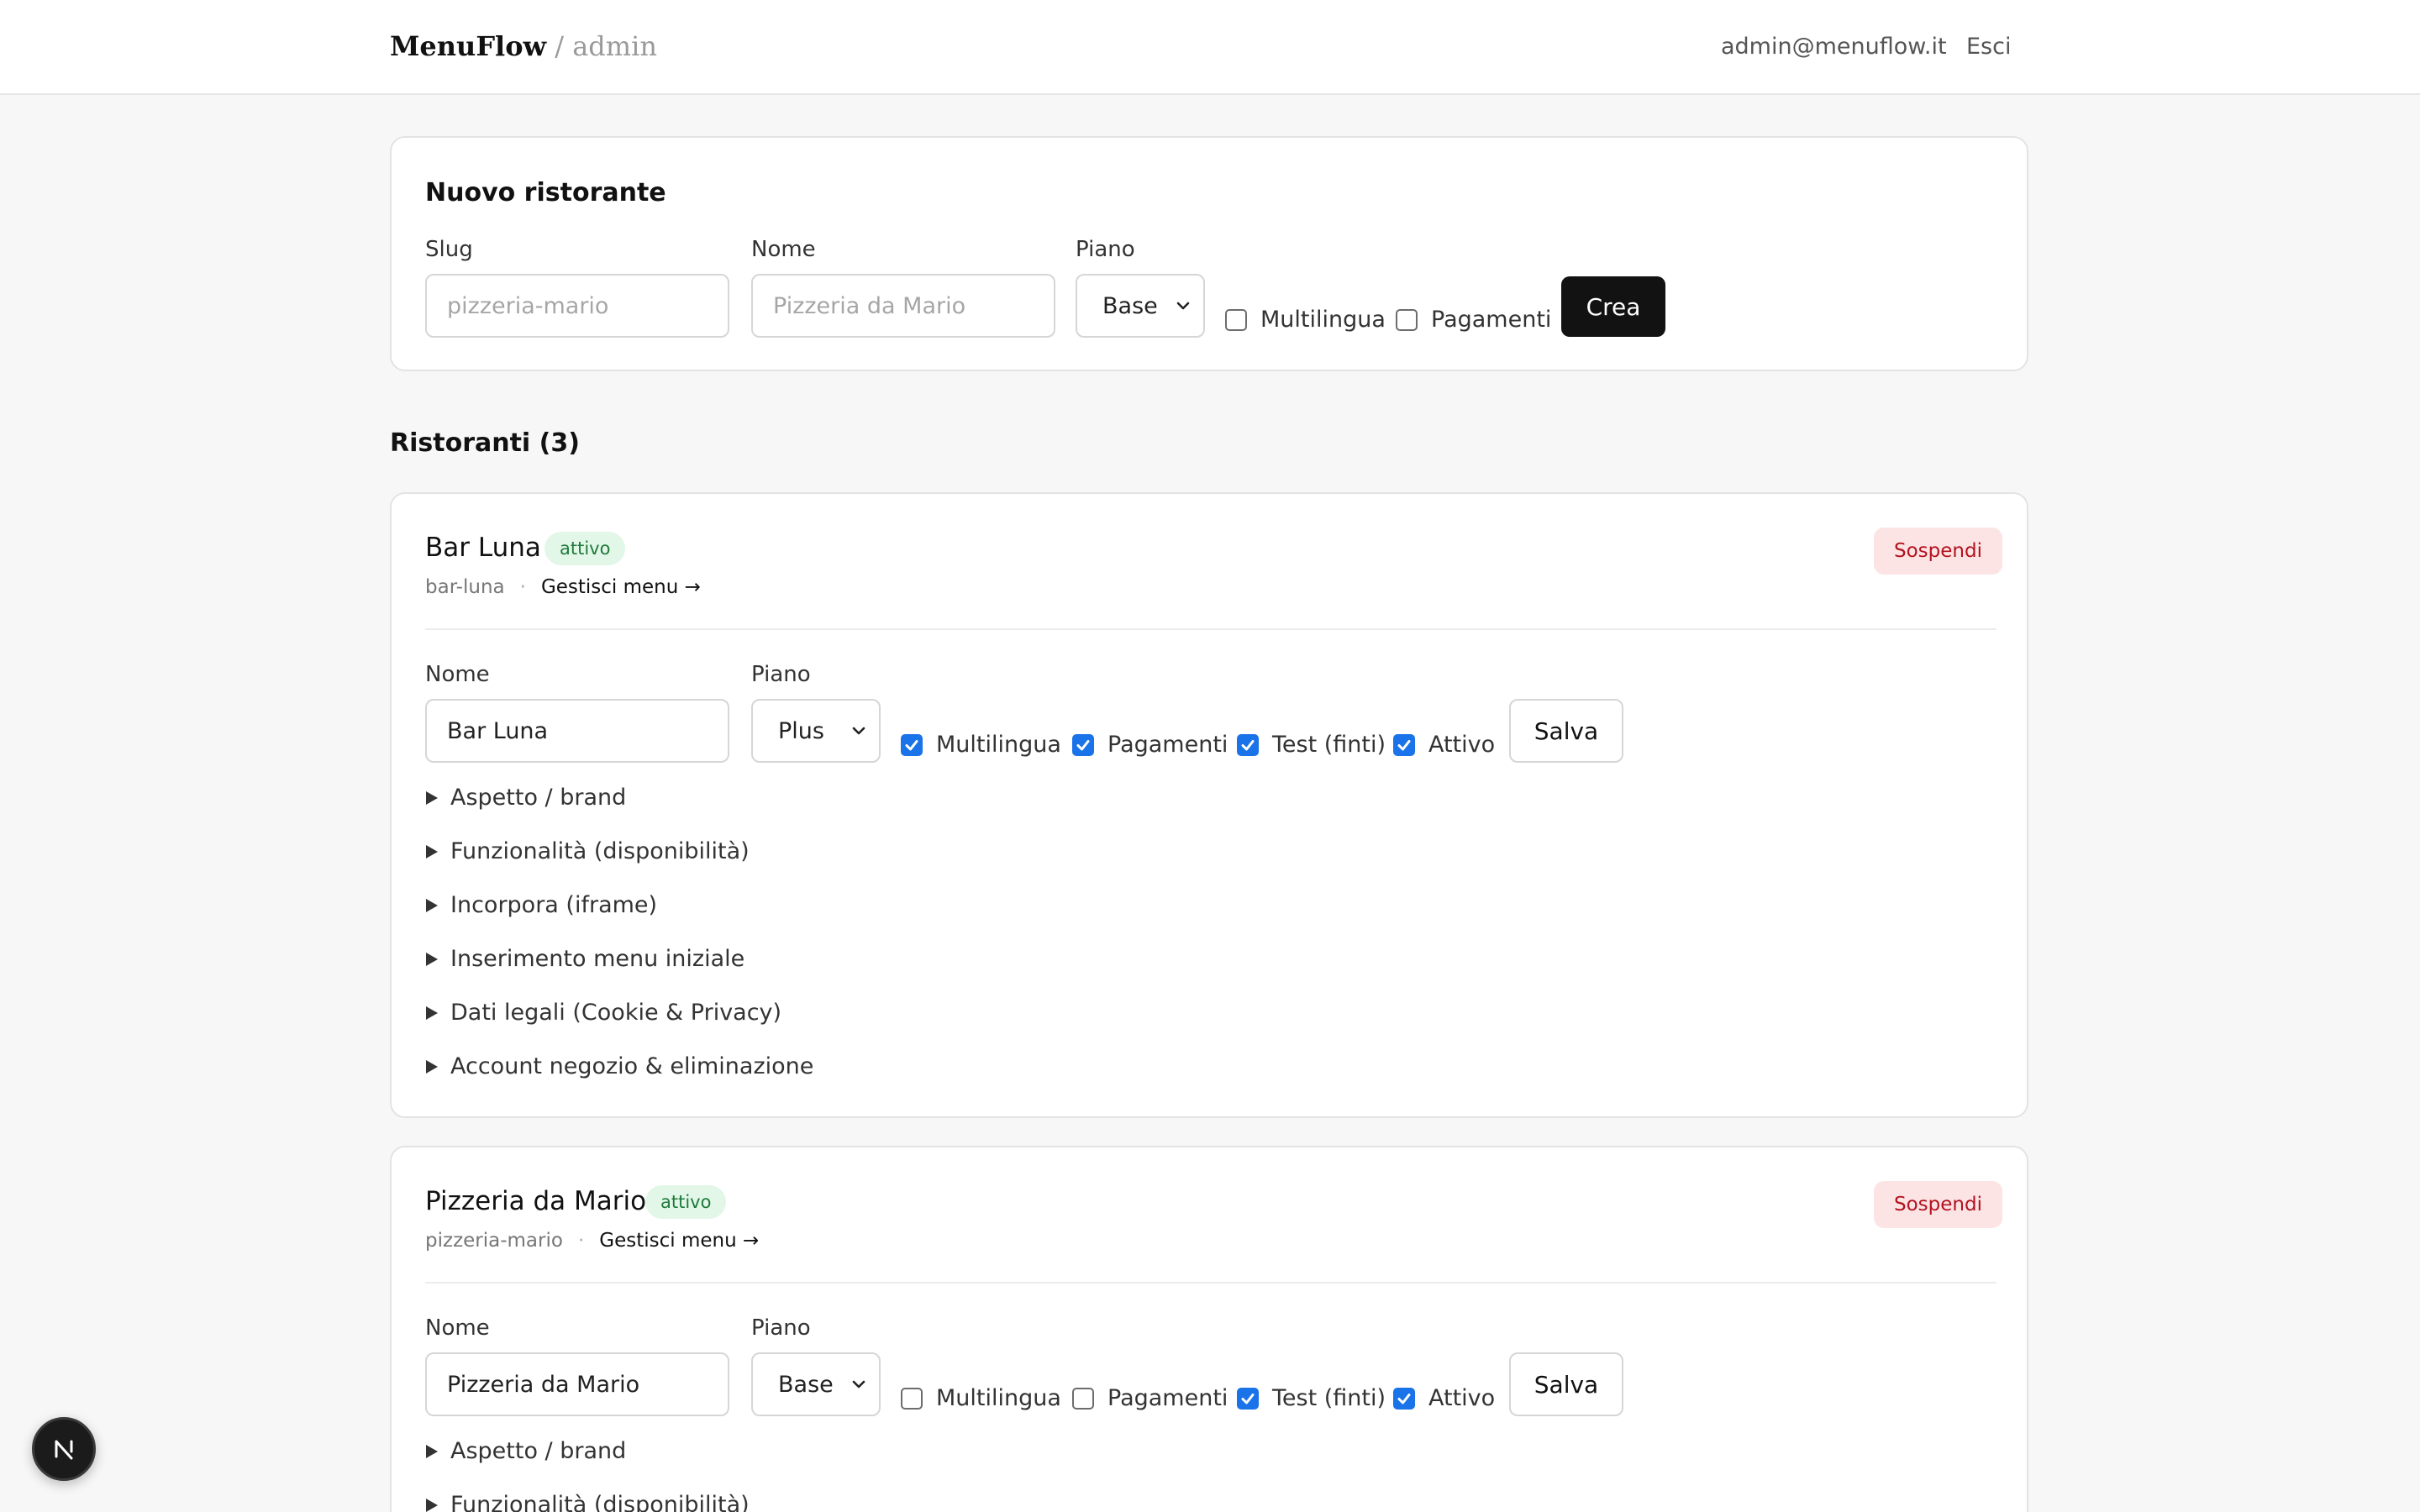  I want to click on top-bar: MenuFlow / admin admin@menuflow.it Esci, so click(1210, 47).